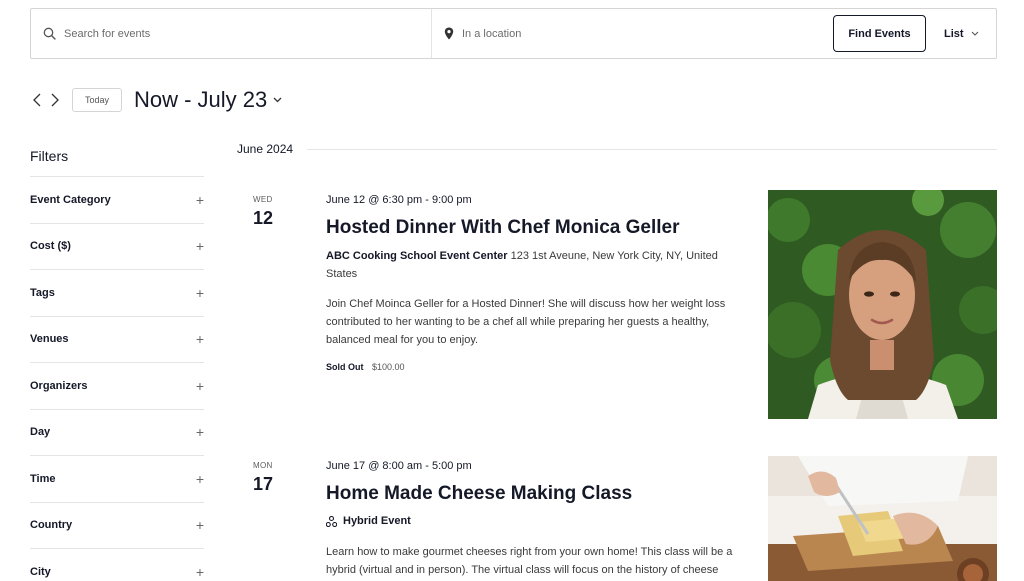 The height and width of the screenshot is (581, 1024). I want to click on month-label: June 2024, so click(265, 149).